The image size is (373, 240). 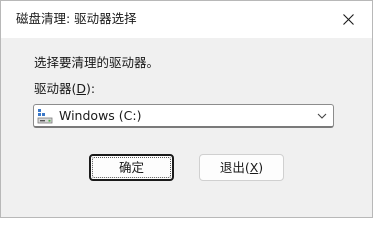 I want to click on chevron-down-icon, so click(x=322, y=116).